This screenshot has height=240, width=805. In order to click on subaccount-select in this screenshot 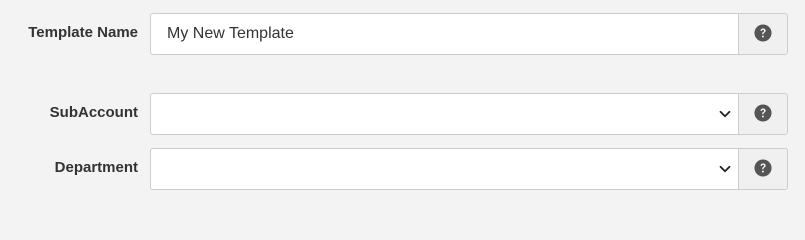, I will do `click(444, 114)`.